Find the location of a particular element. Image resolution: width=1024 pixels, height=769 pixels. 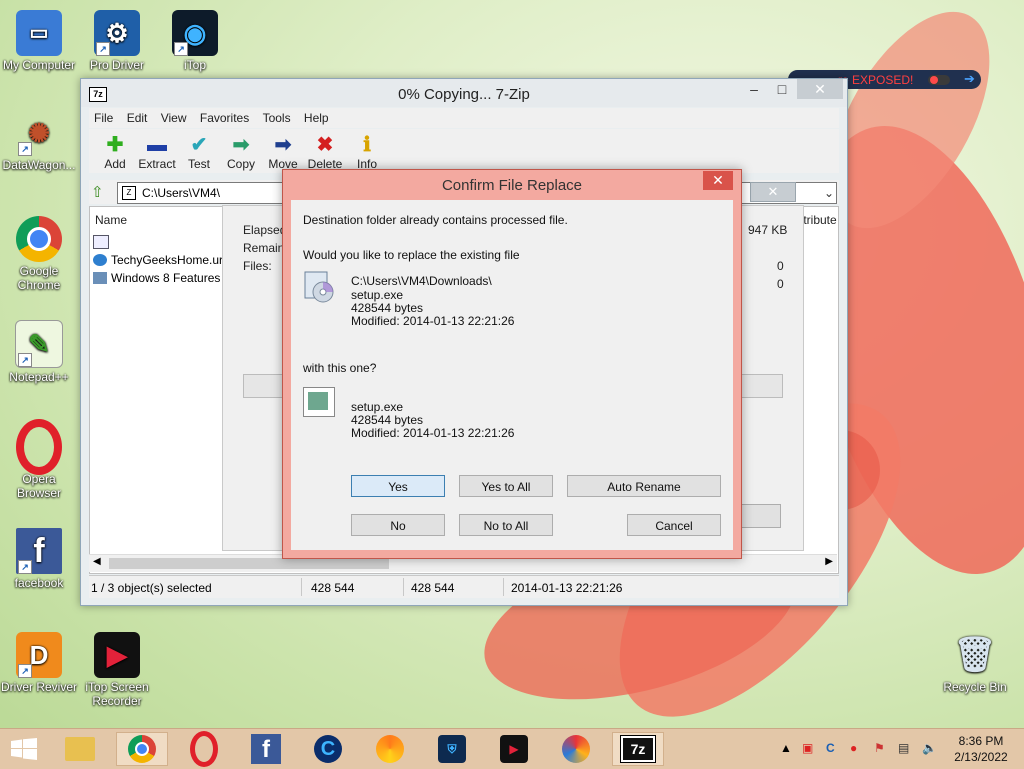

taskbar-shield-app: ⛨ is located at coordinates (452, 749).